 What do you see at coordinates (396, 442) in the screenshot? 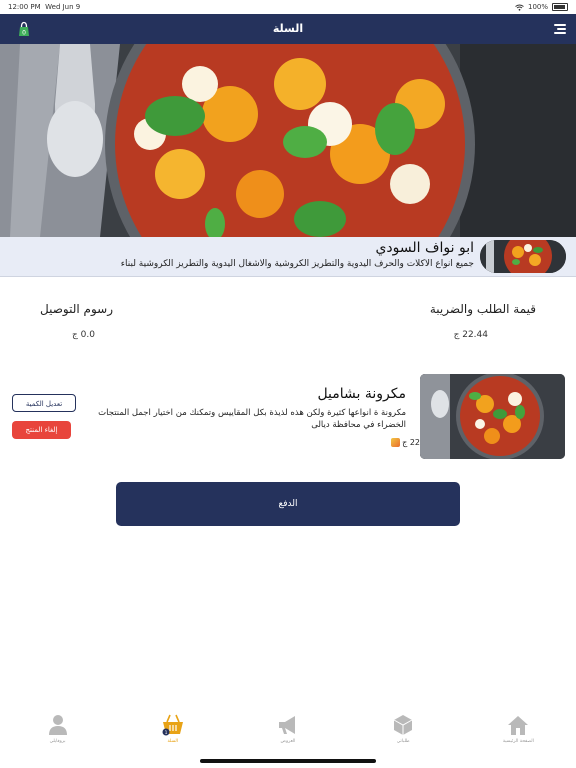
I see `price-tag-icon` at bounding box center [396, 442].